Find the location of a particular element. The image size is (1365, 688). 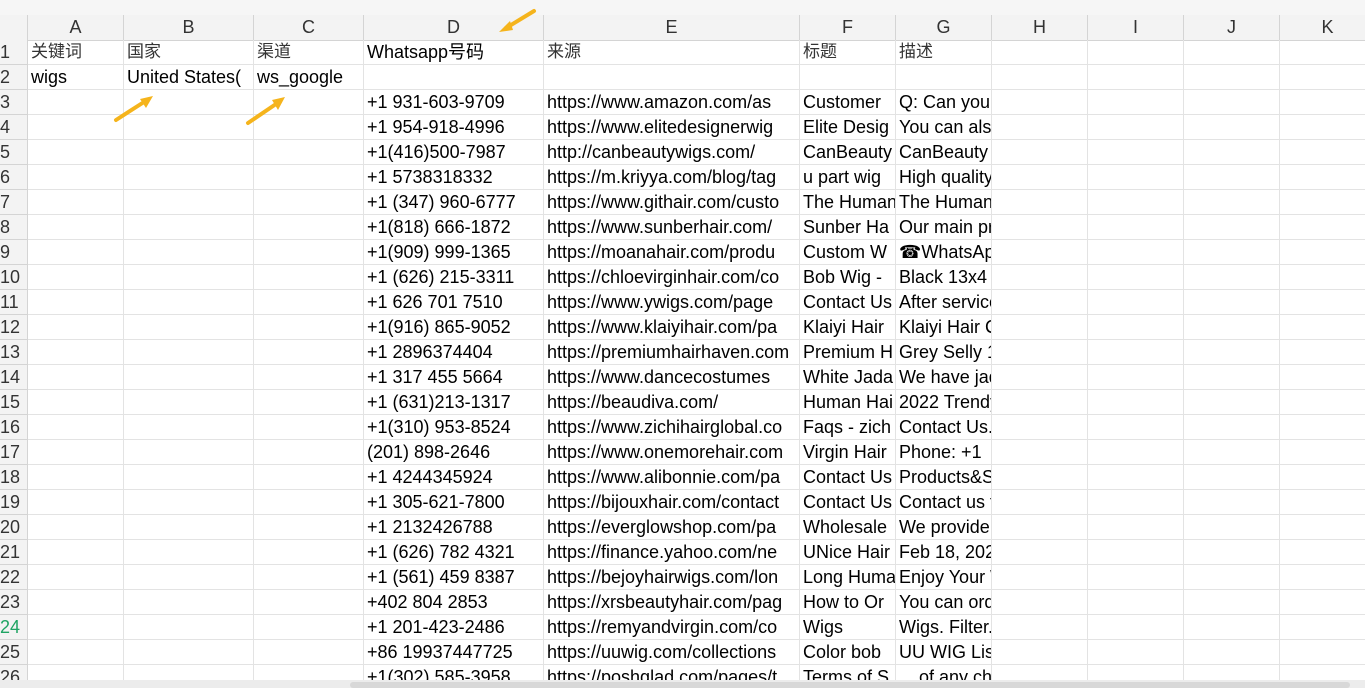

cell-c11 is located at coordinates (309, 302).